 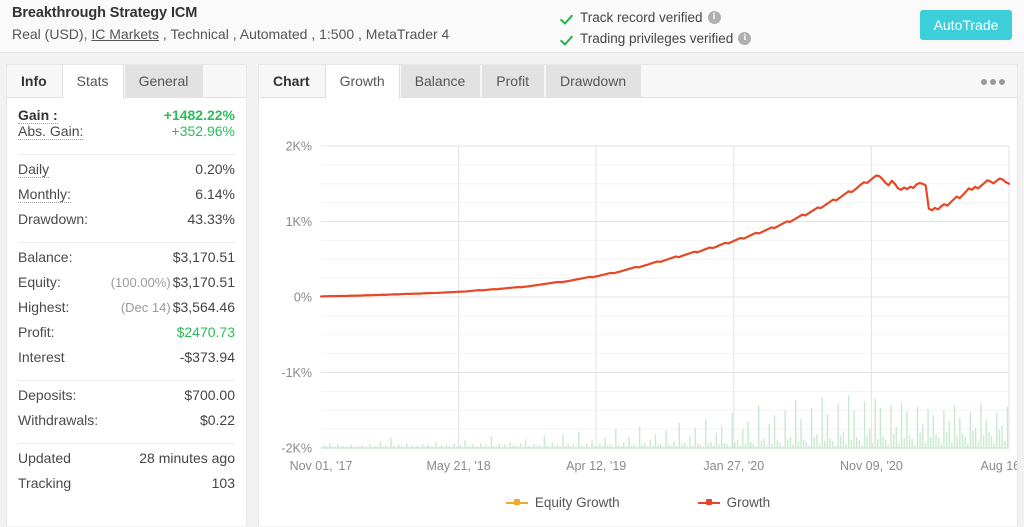 I want to click on verification-trading-privileges: Trading privileges verified i, so click(x=657, y=38).